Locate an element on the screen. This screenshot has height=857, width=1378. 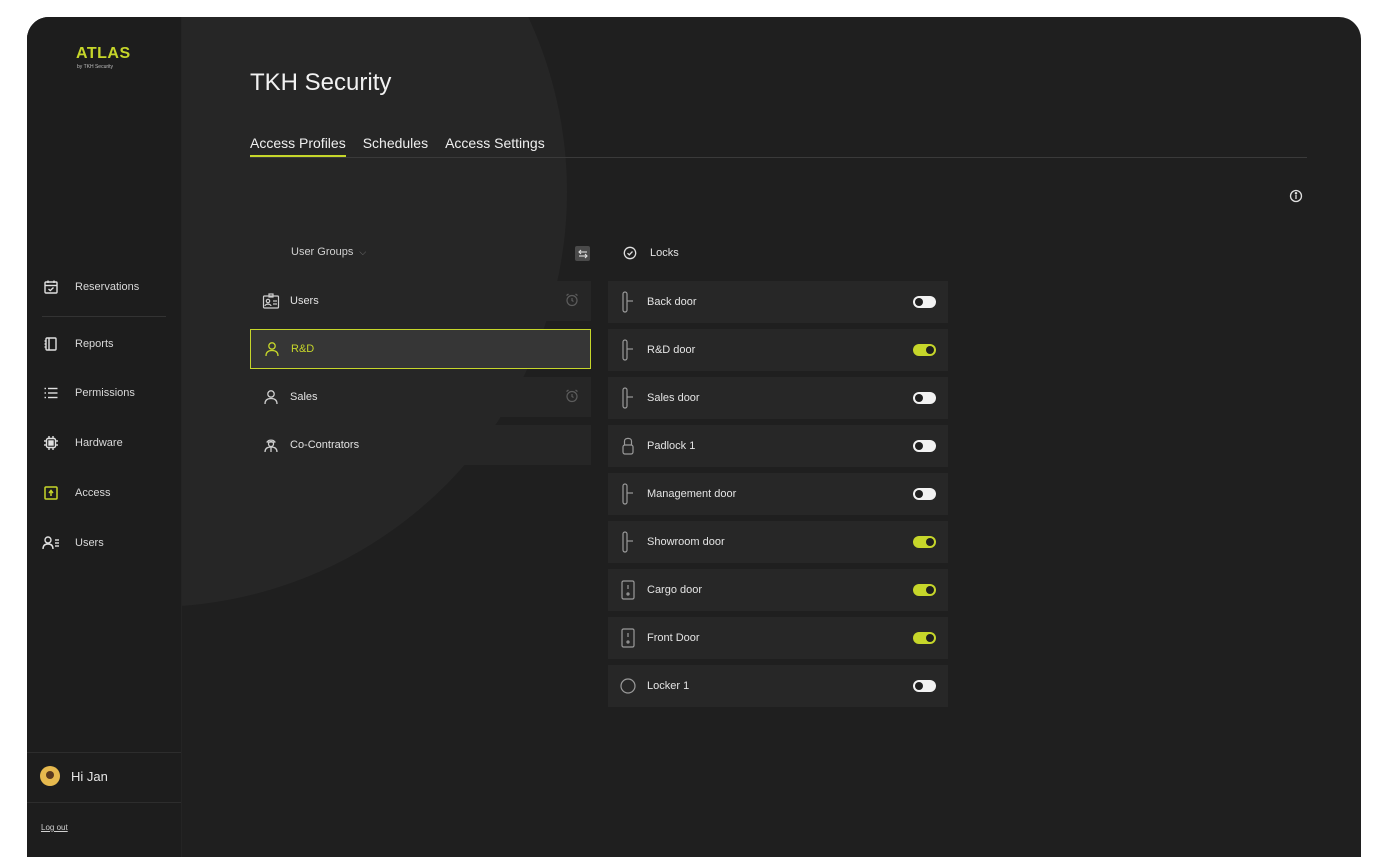
lock-row-showroom-door: Showroom door is located at coordinates (778, 542).